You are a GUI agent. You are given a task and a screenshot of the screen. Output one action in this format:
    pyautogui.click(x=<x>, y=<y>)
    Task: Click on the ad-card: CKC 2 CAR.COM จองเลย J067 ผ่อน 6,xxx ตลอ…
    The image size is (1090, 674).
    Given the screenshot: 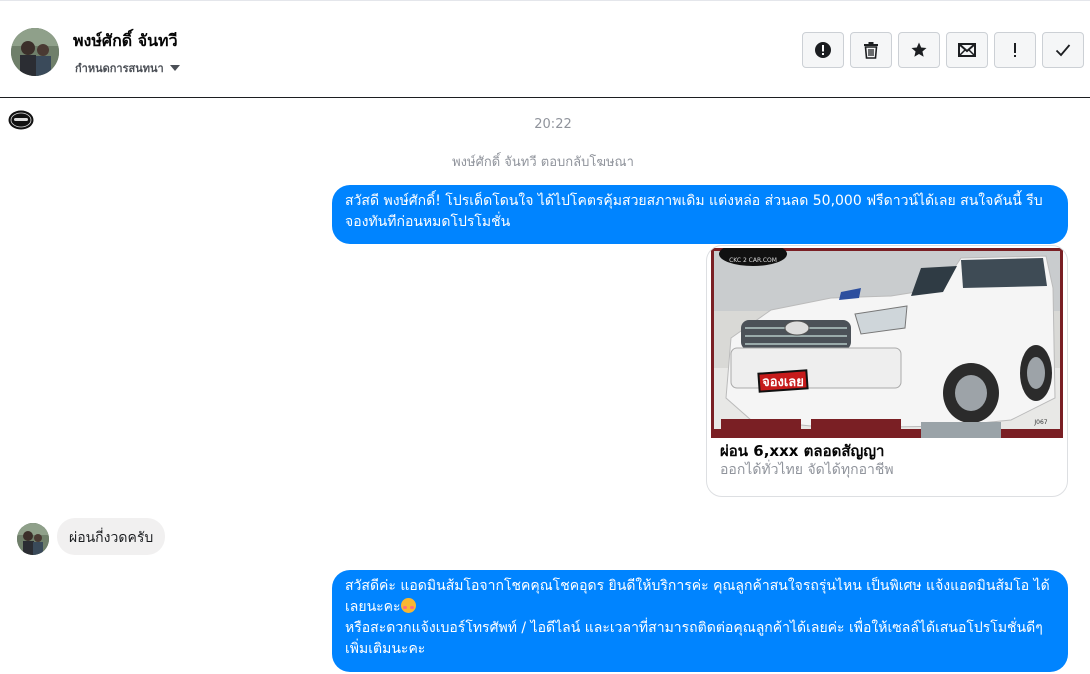 What is the action you would take?
    pyautogui.click(x=887, y=371)
    